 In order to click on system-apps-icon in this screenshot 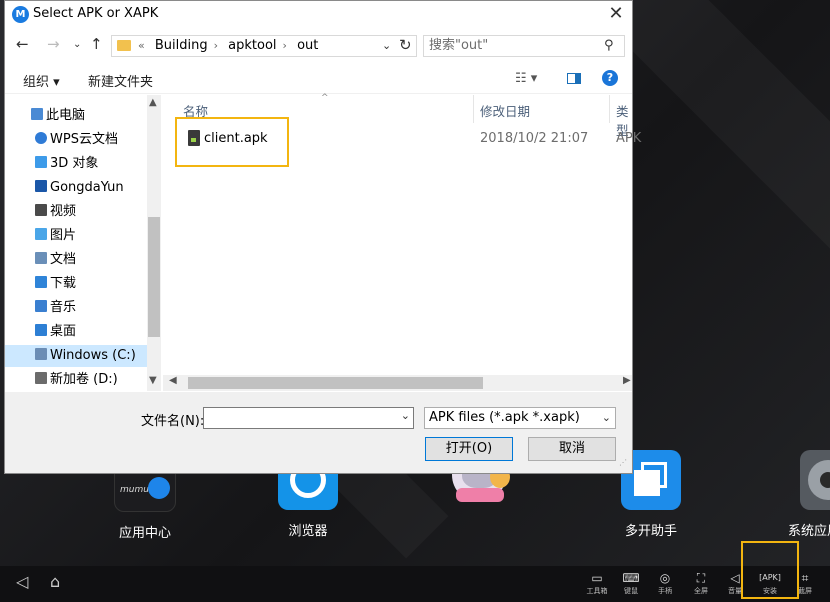, I will do `click(815, 480)`.